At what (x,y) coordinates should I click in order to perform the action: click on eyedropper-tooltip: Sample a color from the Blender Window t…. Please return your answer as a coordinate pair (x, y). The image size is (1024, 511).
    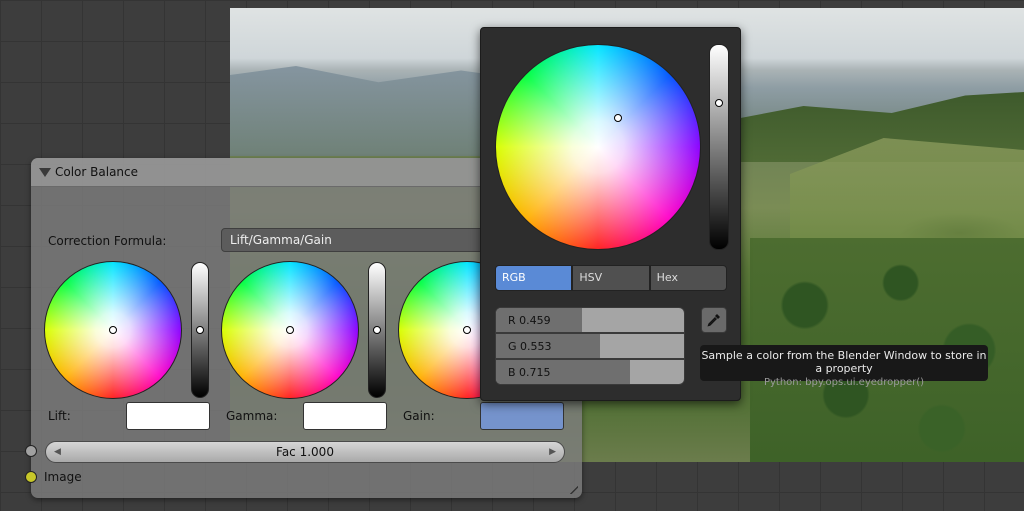
    Looking at the image, I should click on (844, 366).